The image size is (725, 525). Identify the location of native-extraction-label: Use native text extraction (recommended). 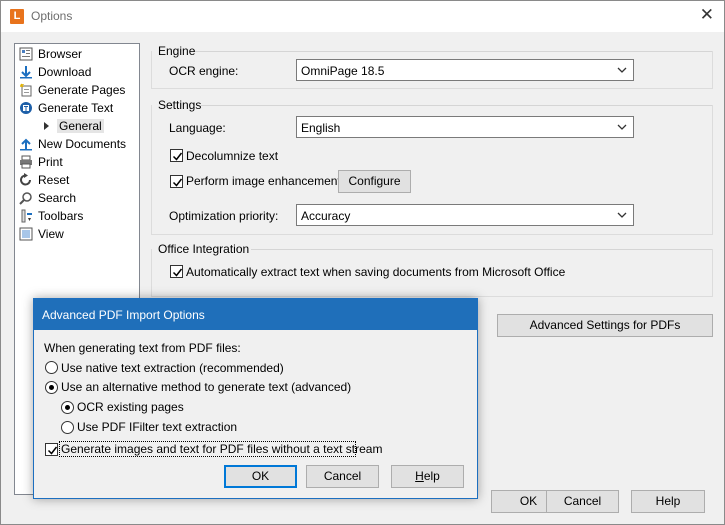
(172, 368).